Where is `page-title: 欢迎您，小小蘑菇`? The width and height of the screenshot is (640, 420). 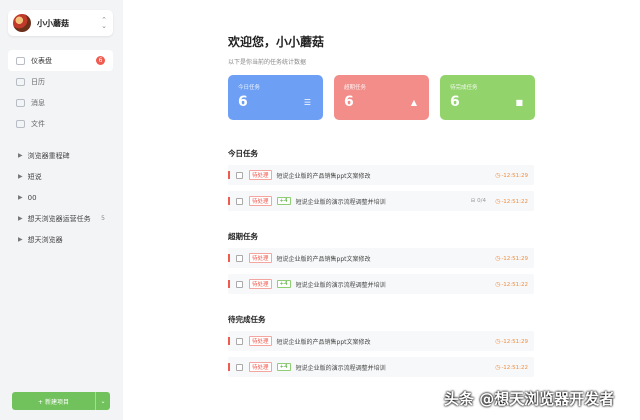
page-title: 欢迎您，小小蘑菇 is located at coordinates (276, 42).